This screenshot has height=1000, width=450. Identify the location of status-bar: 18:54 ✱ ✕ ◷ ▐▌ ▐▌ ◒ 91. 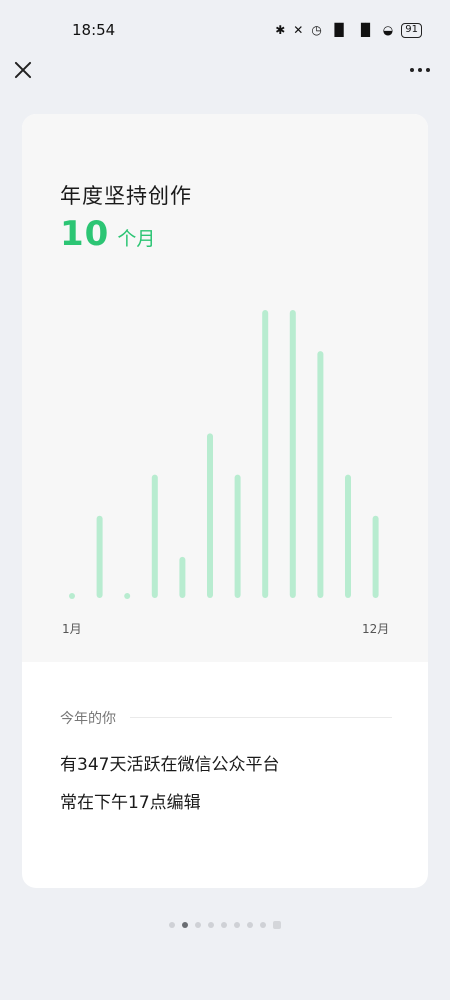
(225, 30).